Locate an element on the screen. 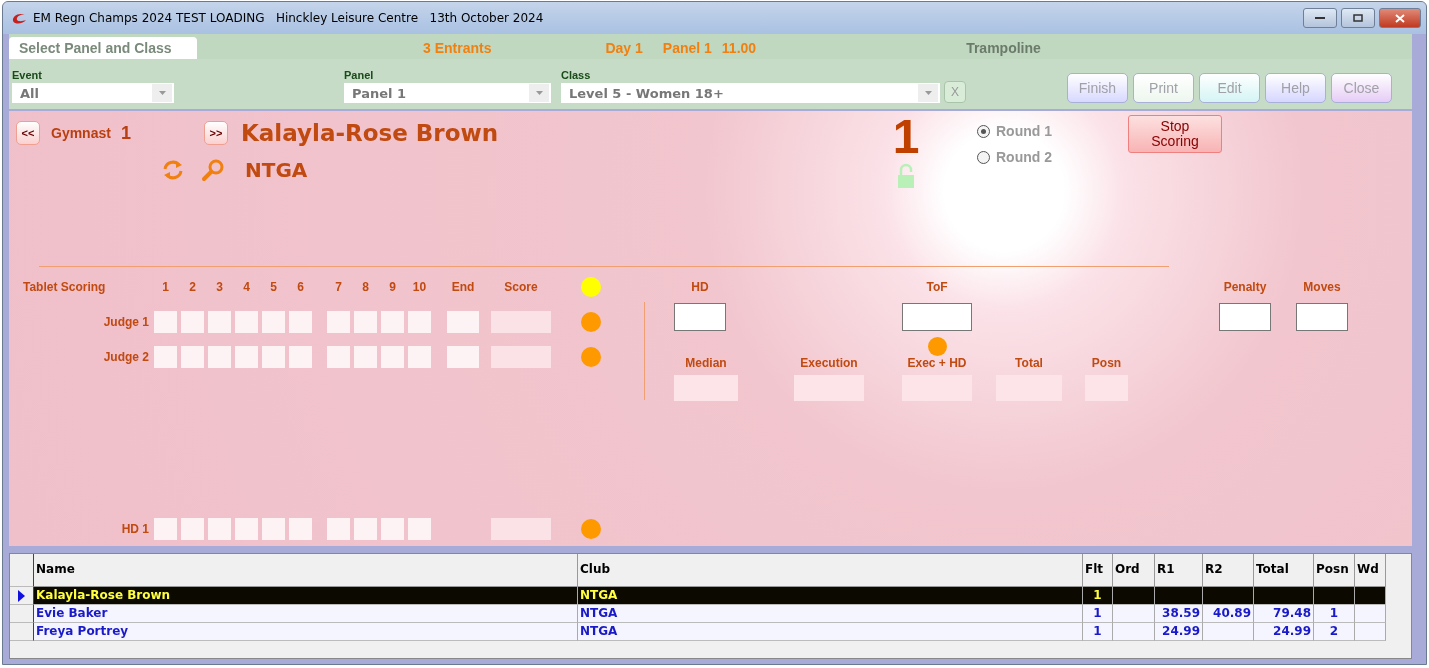 This screenshot has height=668, width=1429. row-pointer-icon is located at coordinates (21, 595).